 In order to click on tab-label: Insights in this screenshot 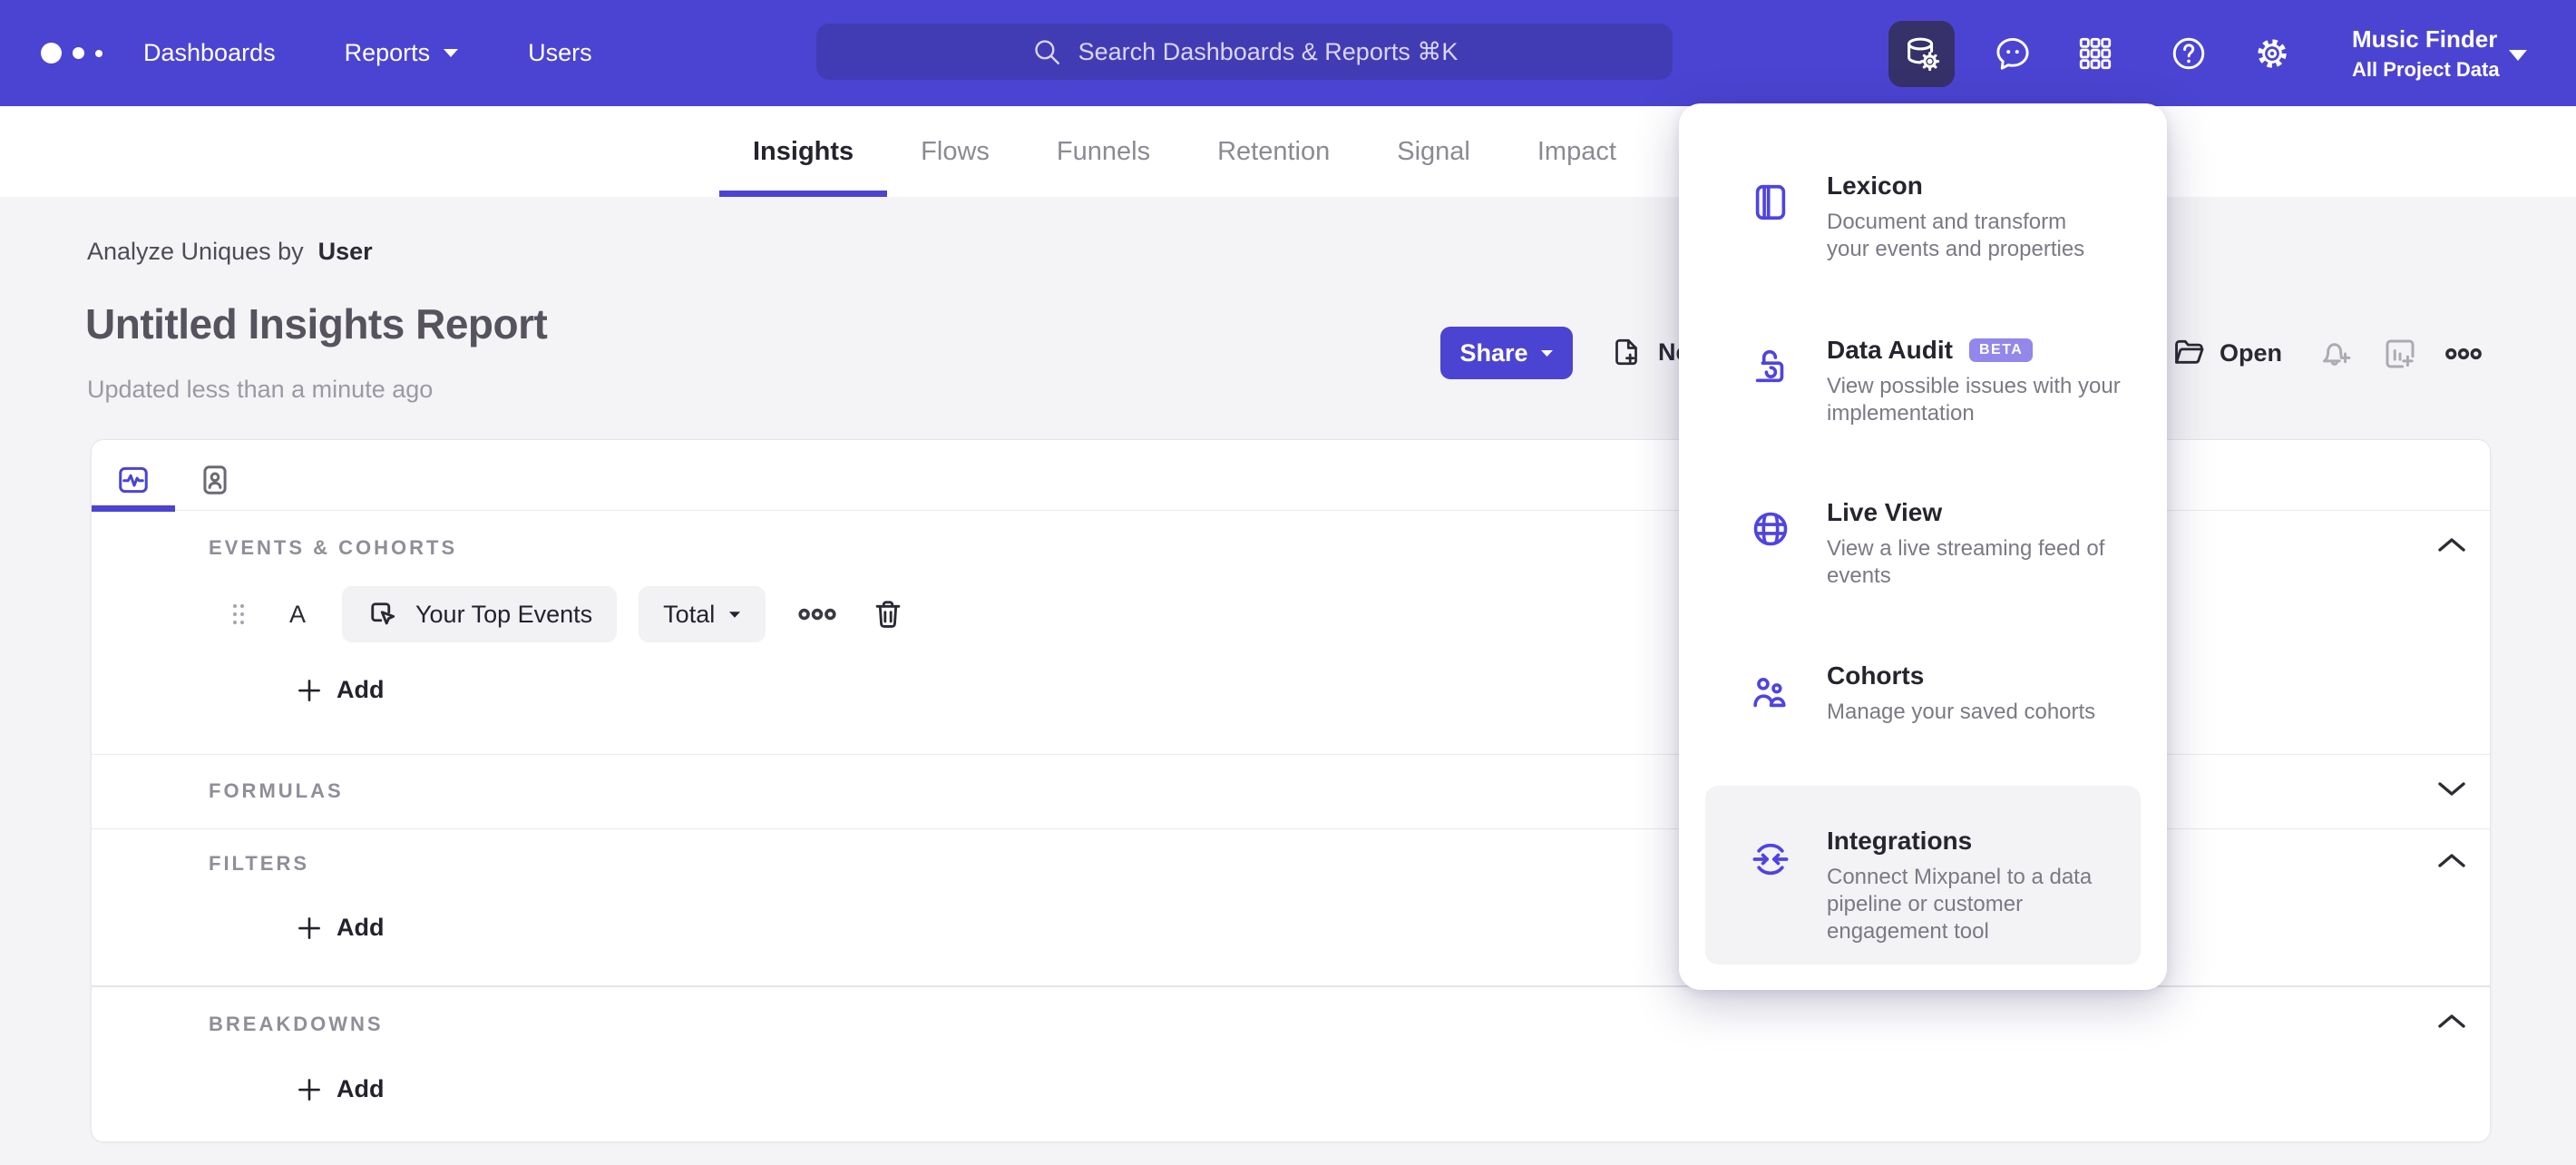, I will do `click(803, 151)`.